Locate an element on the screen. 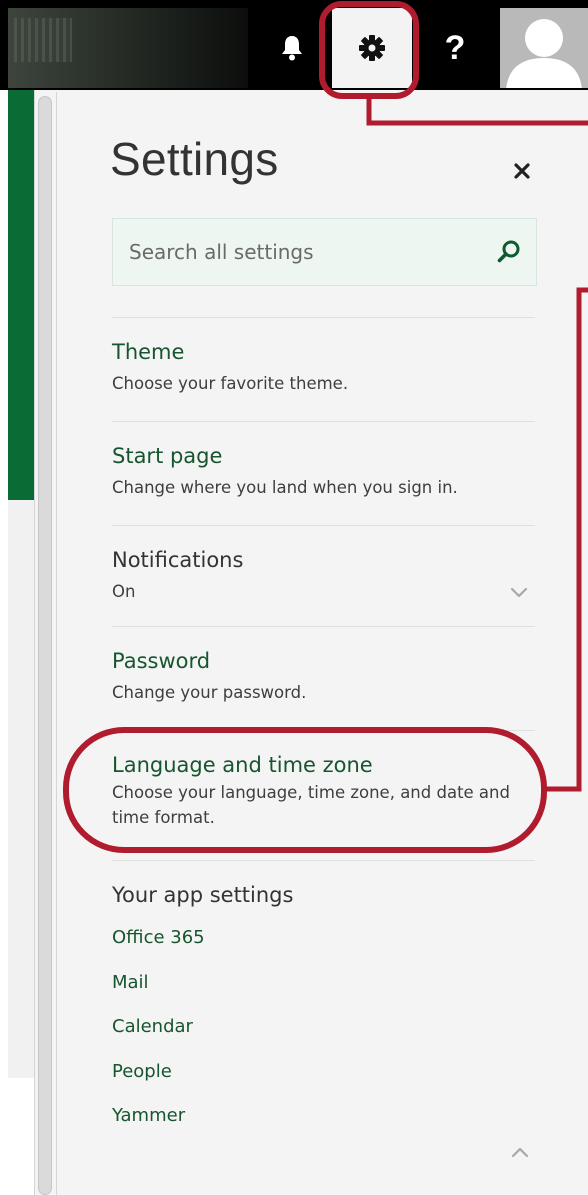 This screenshot has height=1195, width=588. top-bar: ? is located at coordinates (294, 45).